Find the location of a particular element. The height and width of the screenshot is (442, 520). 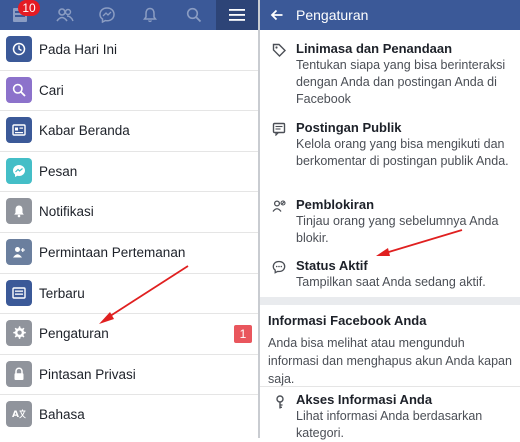

tag-icon is located at coordinates (279, 50).